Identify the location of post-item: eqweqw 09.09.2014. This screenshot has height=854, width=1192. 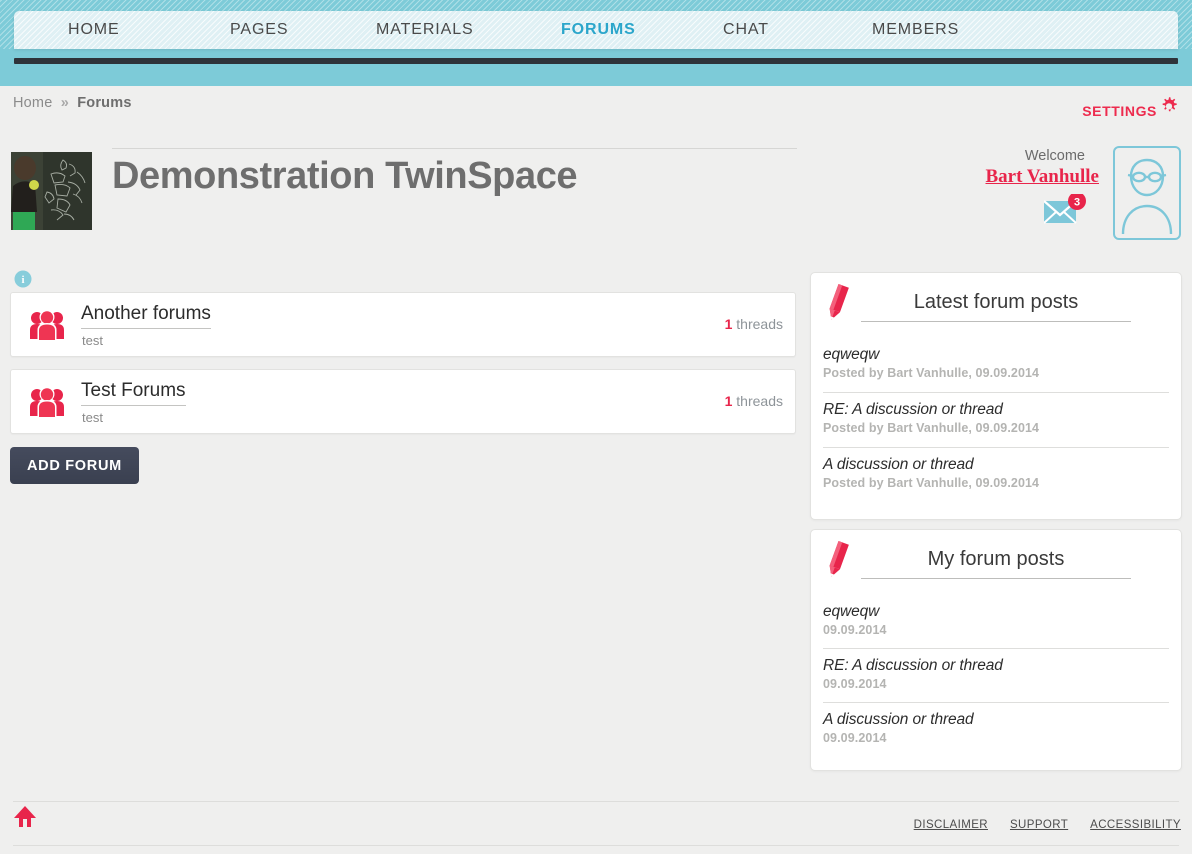
(996, 623).